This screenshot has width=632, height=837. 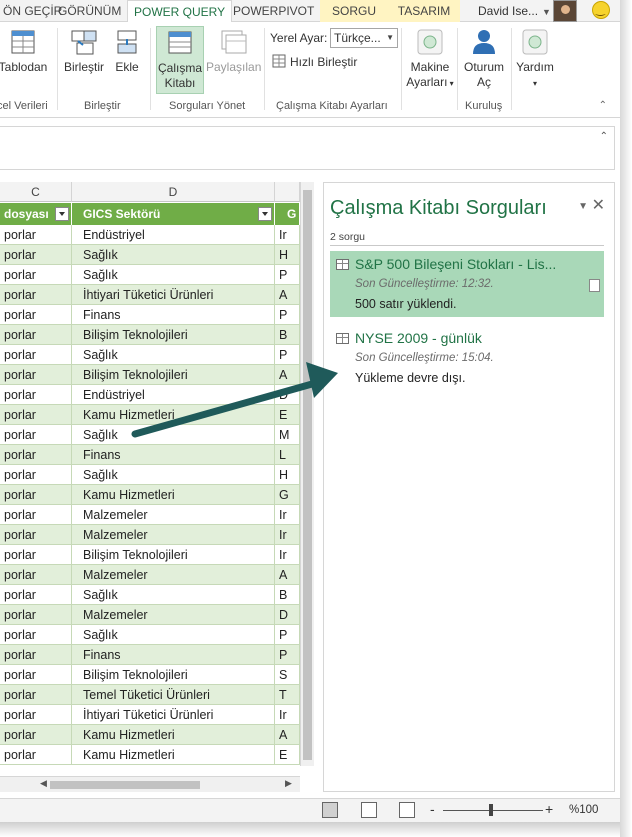 What do you see at coordinates (287, 395) in the screenshot?
I see `table-cell: D` at bounding box center [287, 395].